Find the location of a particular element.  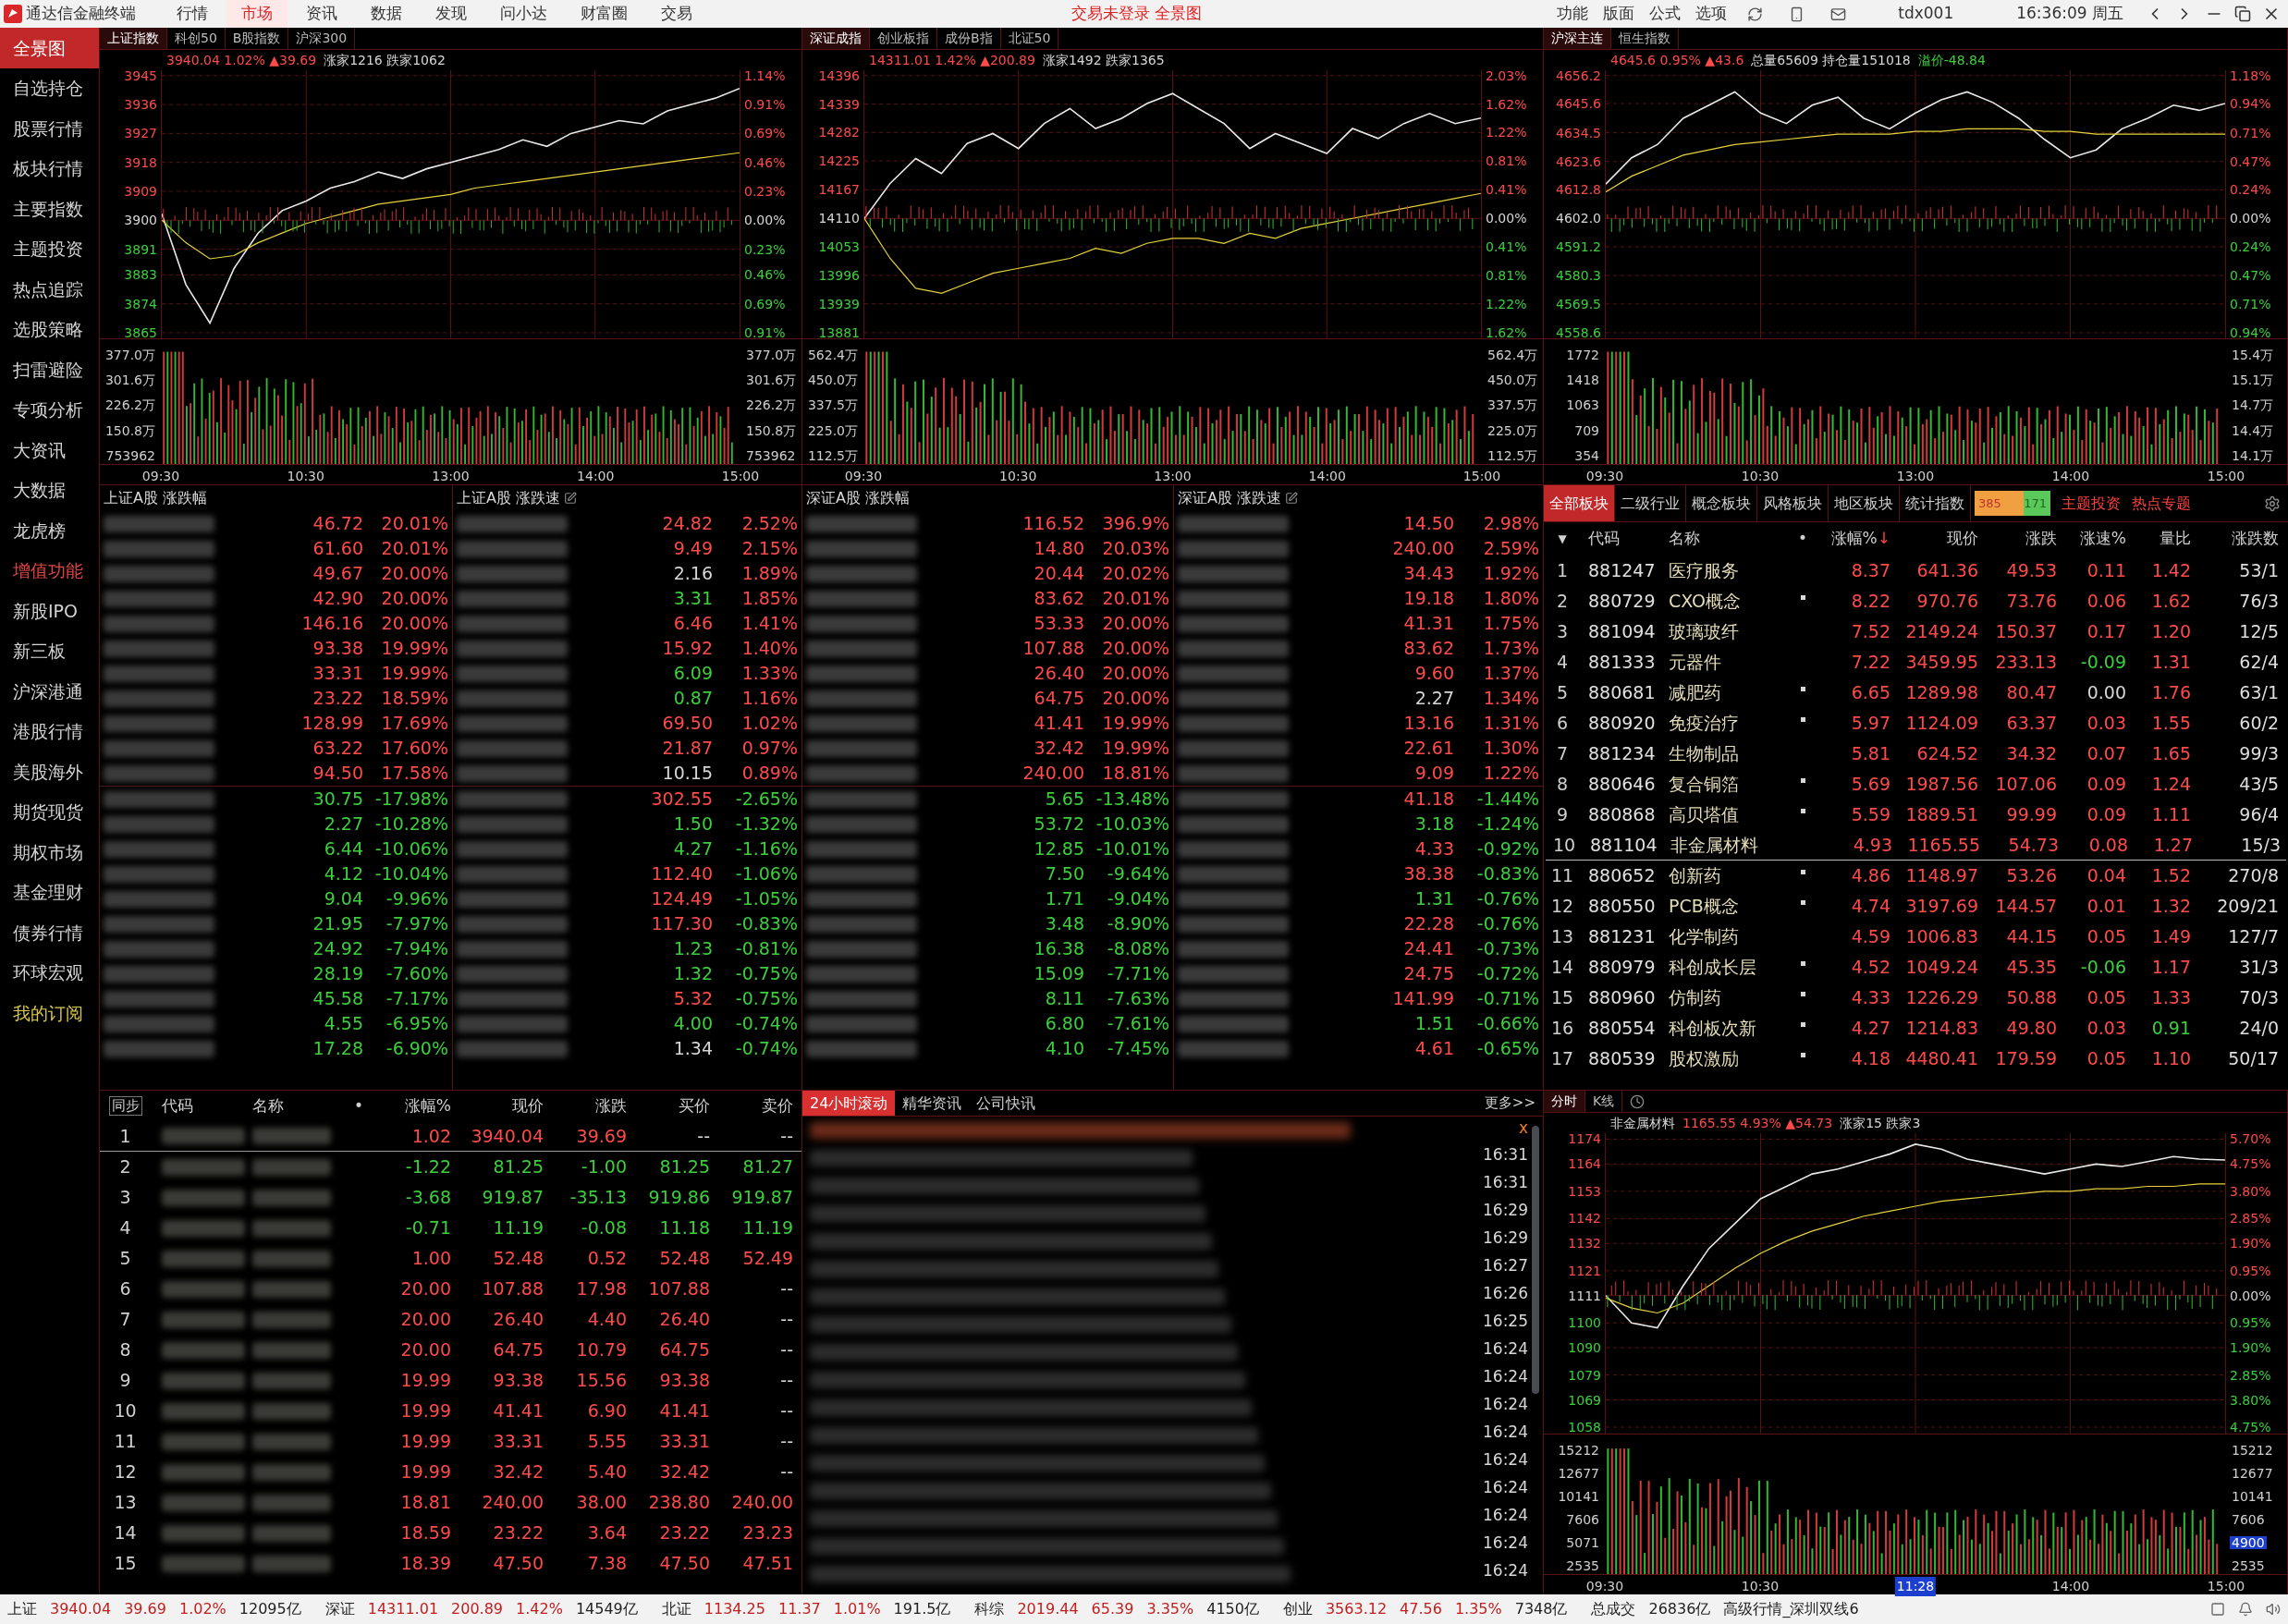

sidebar-item: 债券行情 is located at coordinates (49, 932).